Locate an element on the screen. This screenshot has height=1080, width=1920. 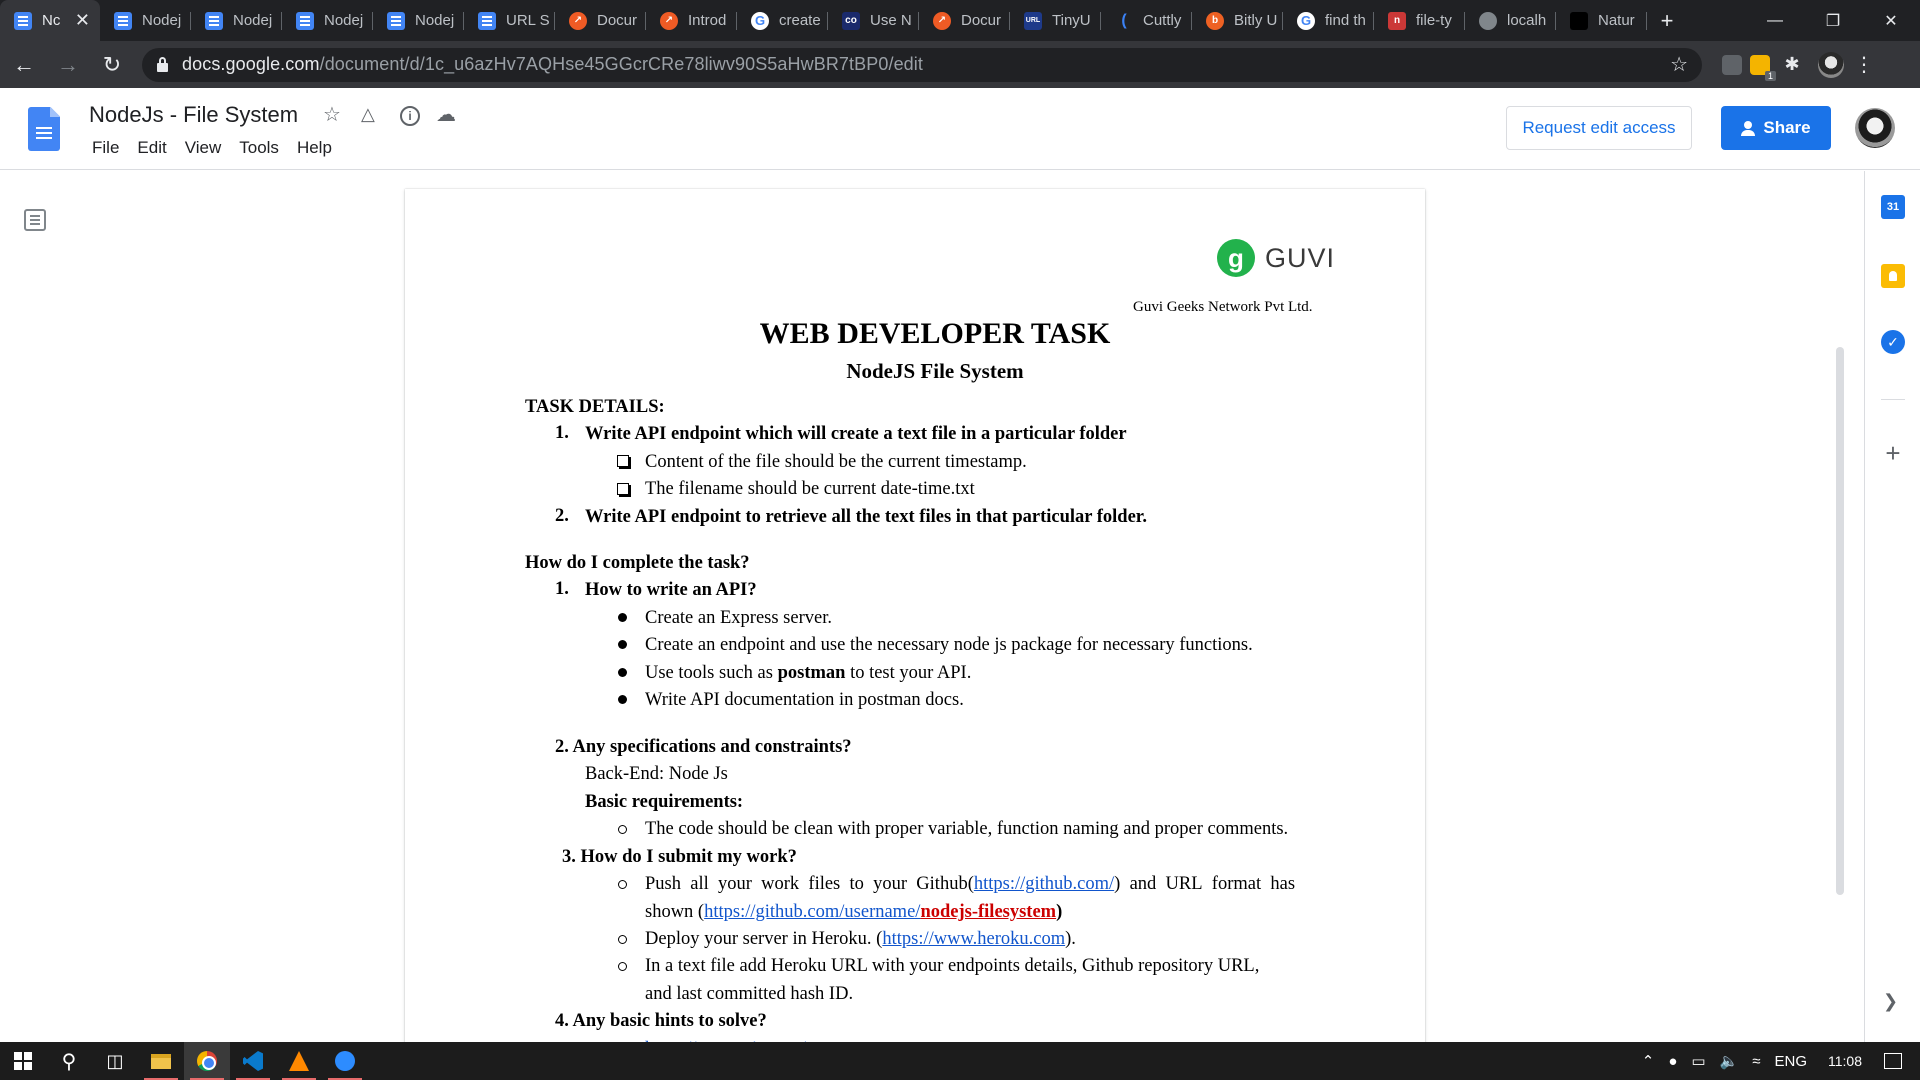
search-icon: ⚲ is located at coordinates (69, 1061).